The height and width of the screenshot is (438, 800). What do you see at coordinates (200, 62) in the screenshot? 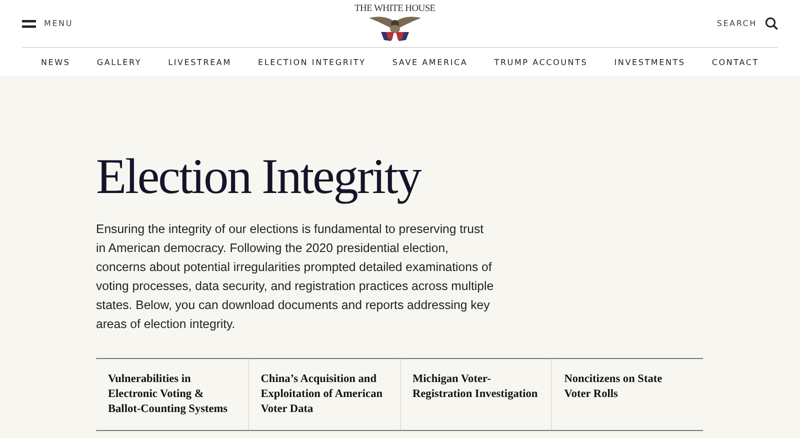
I see `nav-link: LIVESTREAM` at bounding box center [200, 62].